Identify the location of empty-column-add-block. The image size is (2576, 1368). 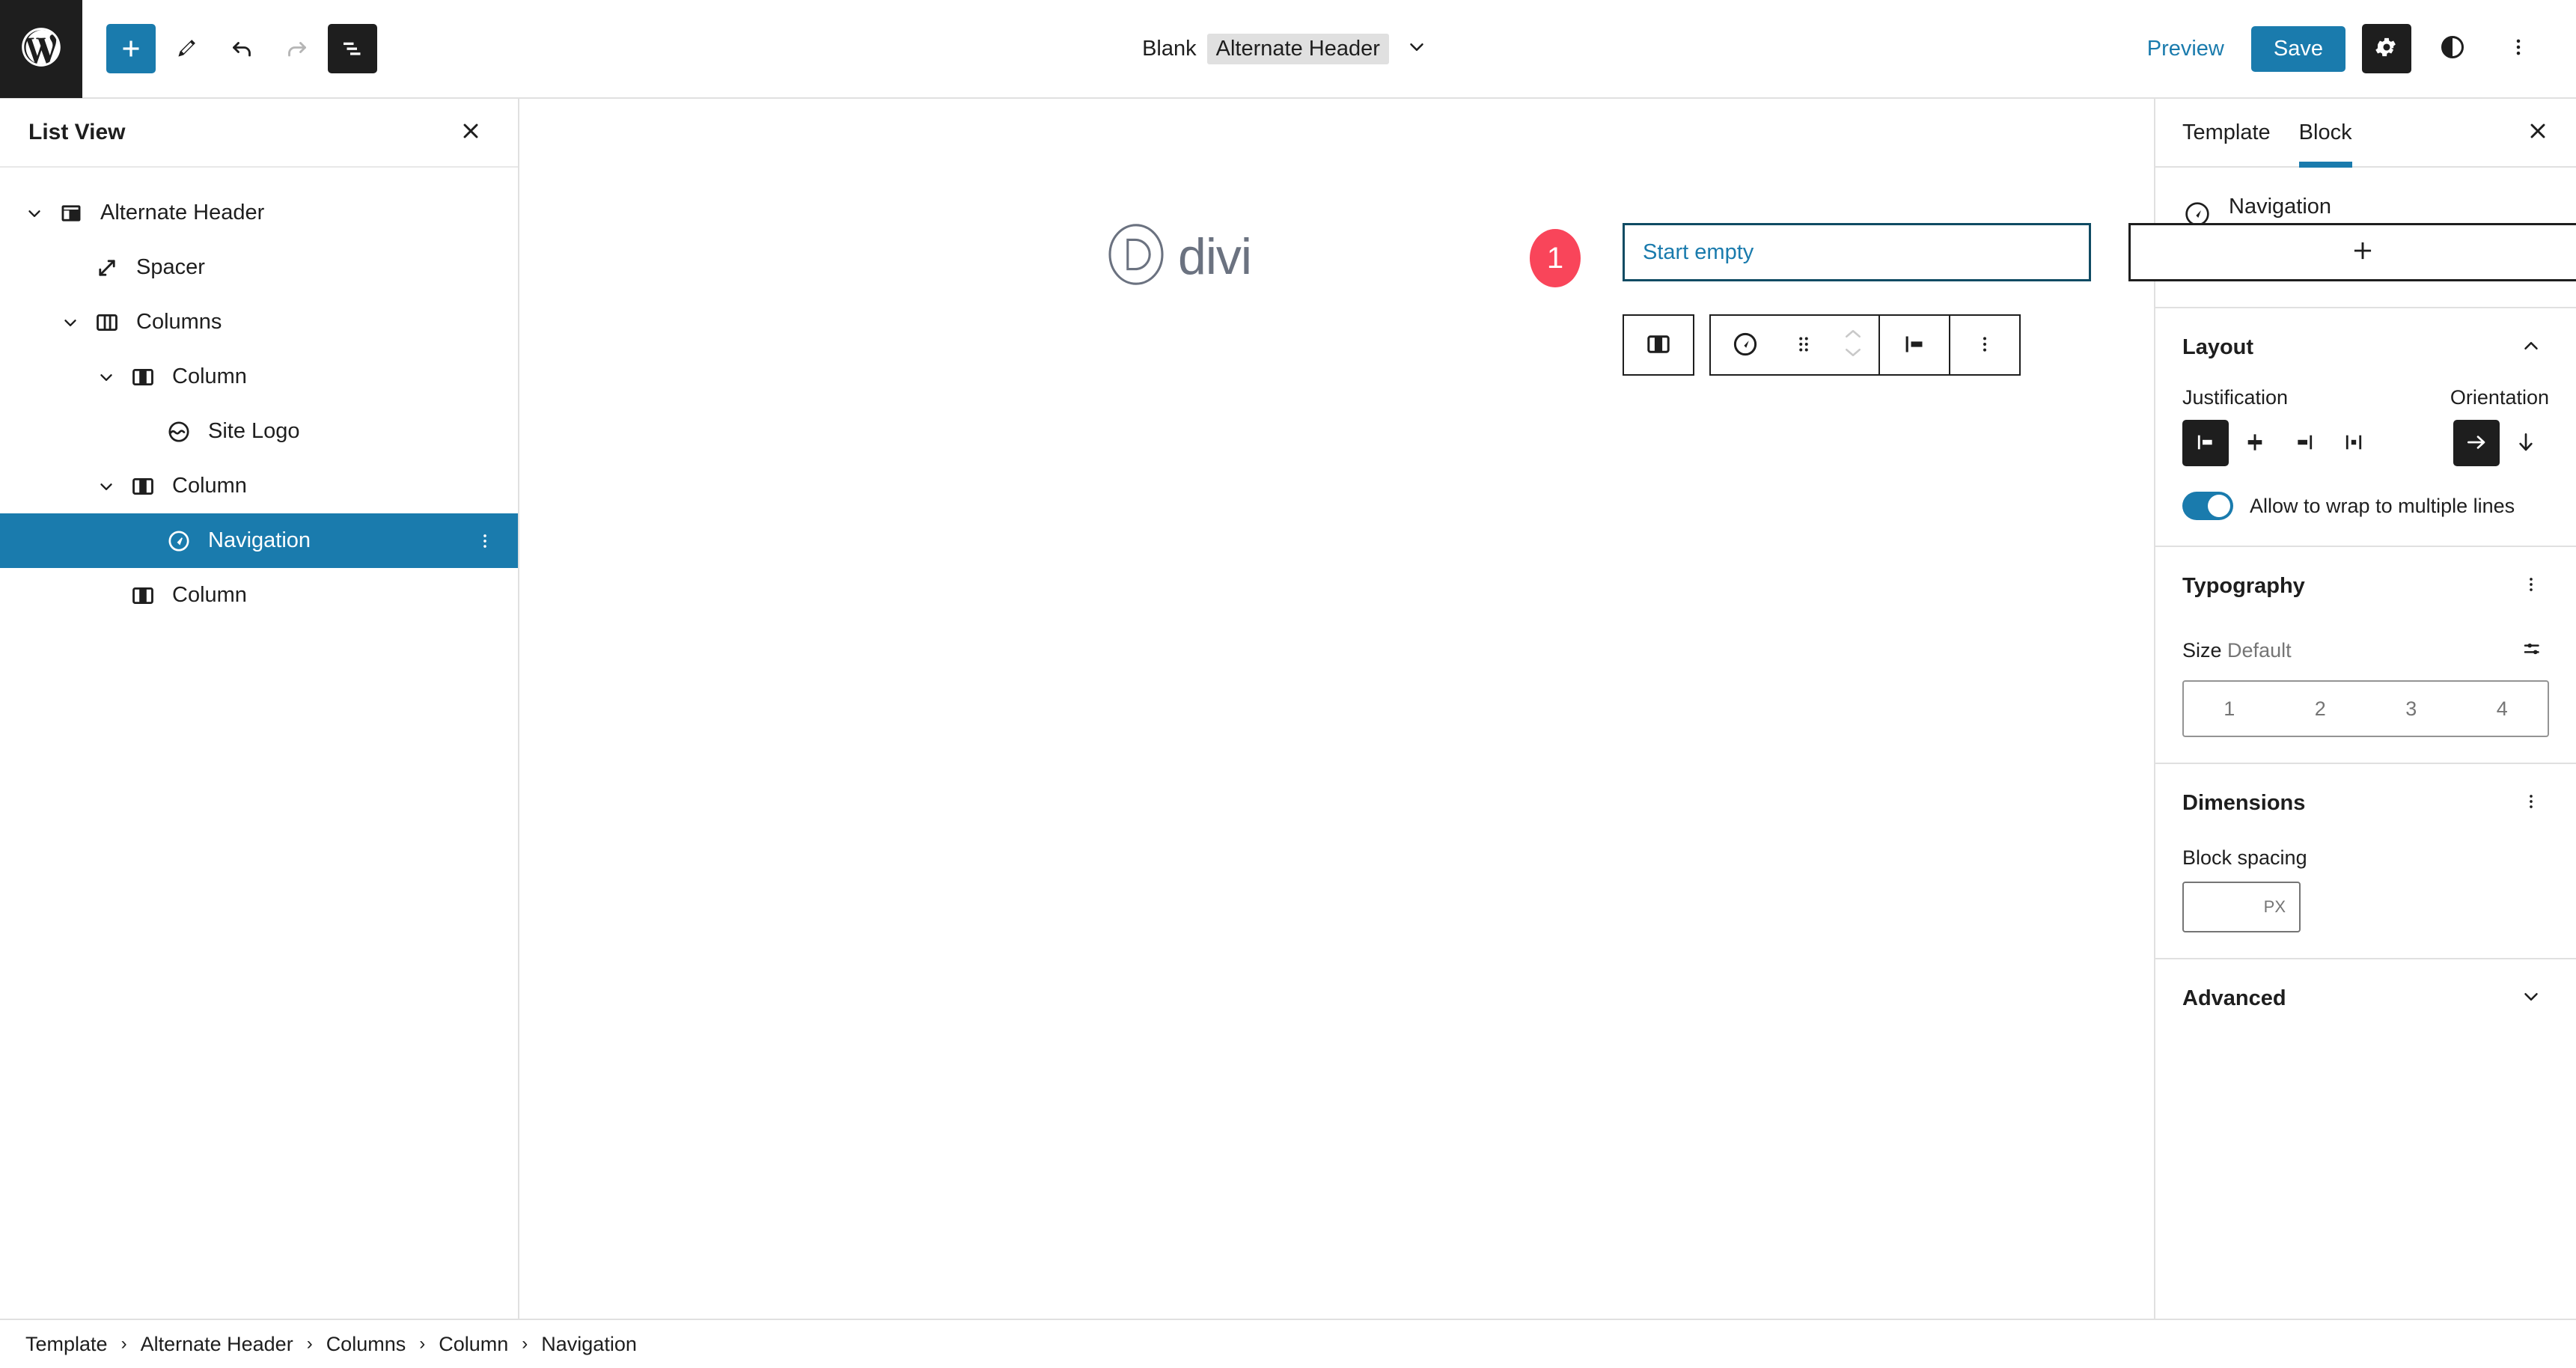
(2352, 252).